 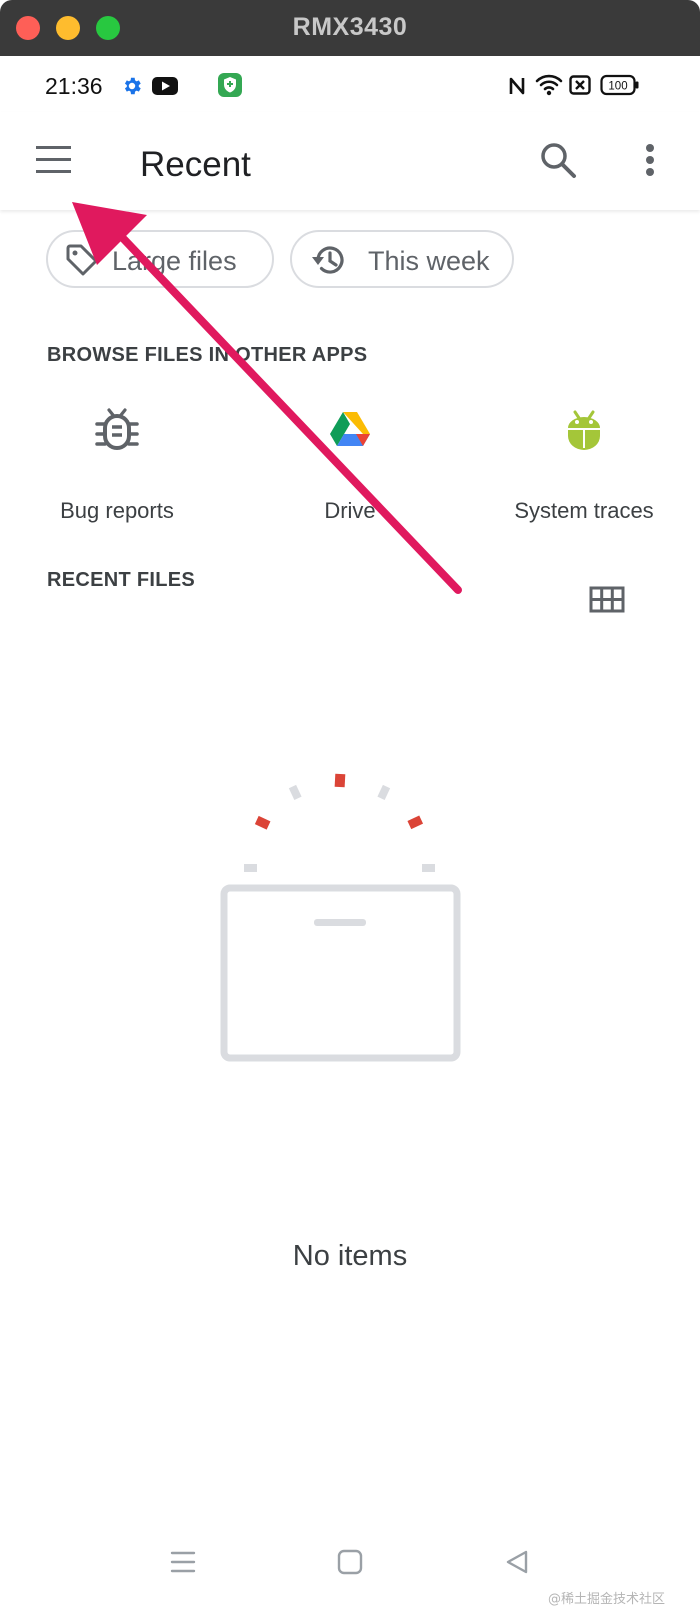 I want to click on battery-level: 100, so click(x=617, y=87).